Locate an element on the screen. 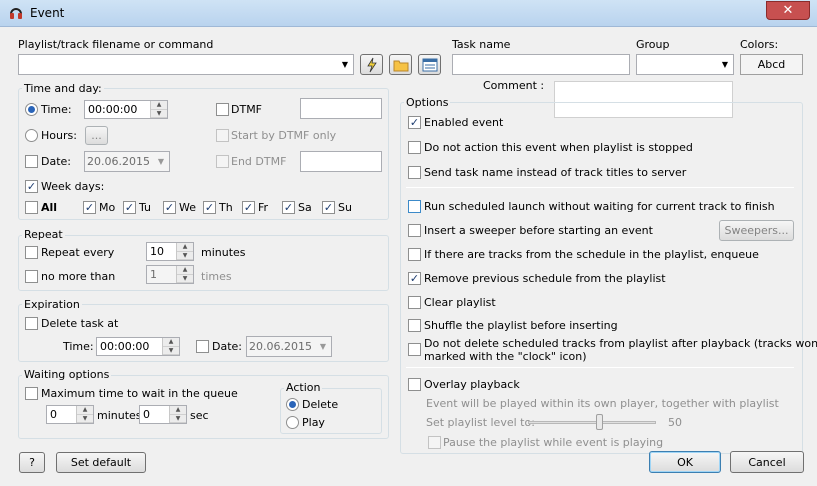  overlay-checkbox is located at coordinates (414, 384).